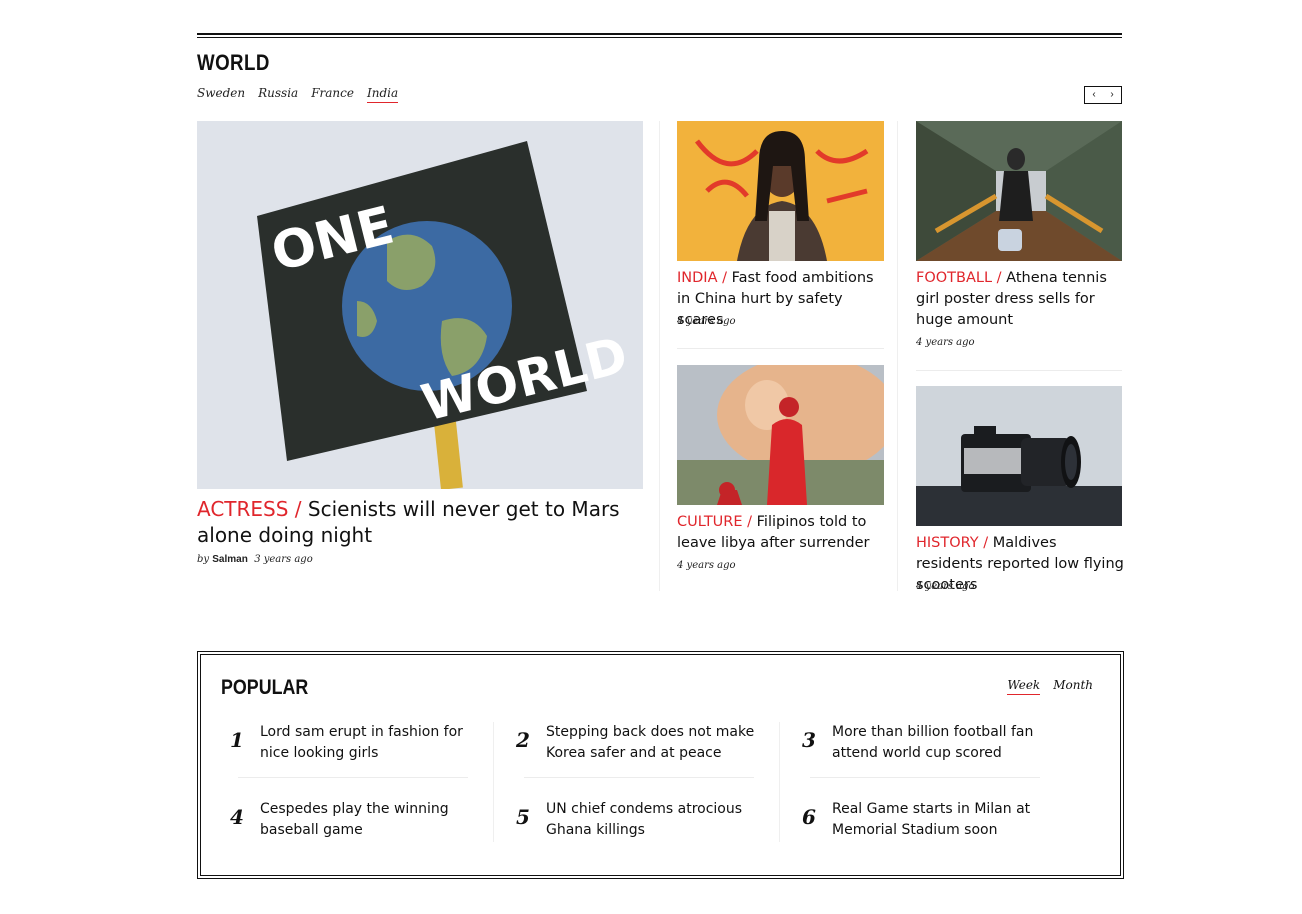 The width and height of the screenshot is (1302, 914). What do you see at coordinates (945, 586) in the screenshot?
I see `card-time-history: 4 years ago` at bounding box center [945, 586].